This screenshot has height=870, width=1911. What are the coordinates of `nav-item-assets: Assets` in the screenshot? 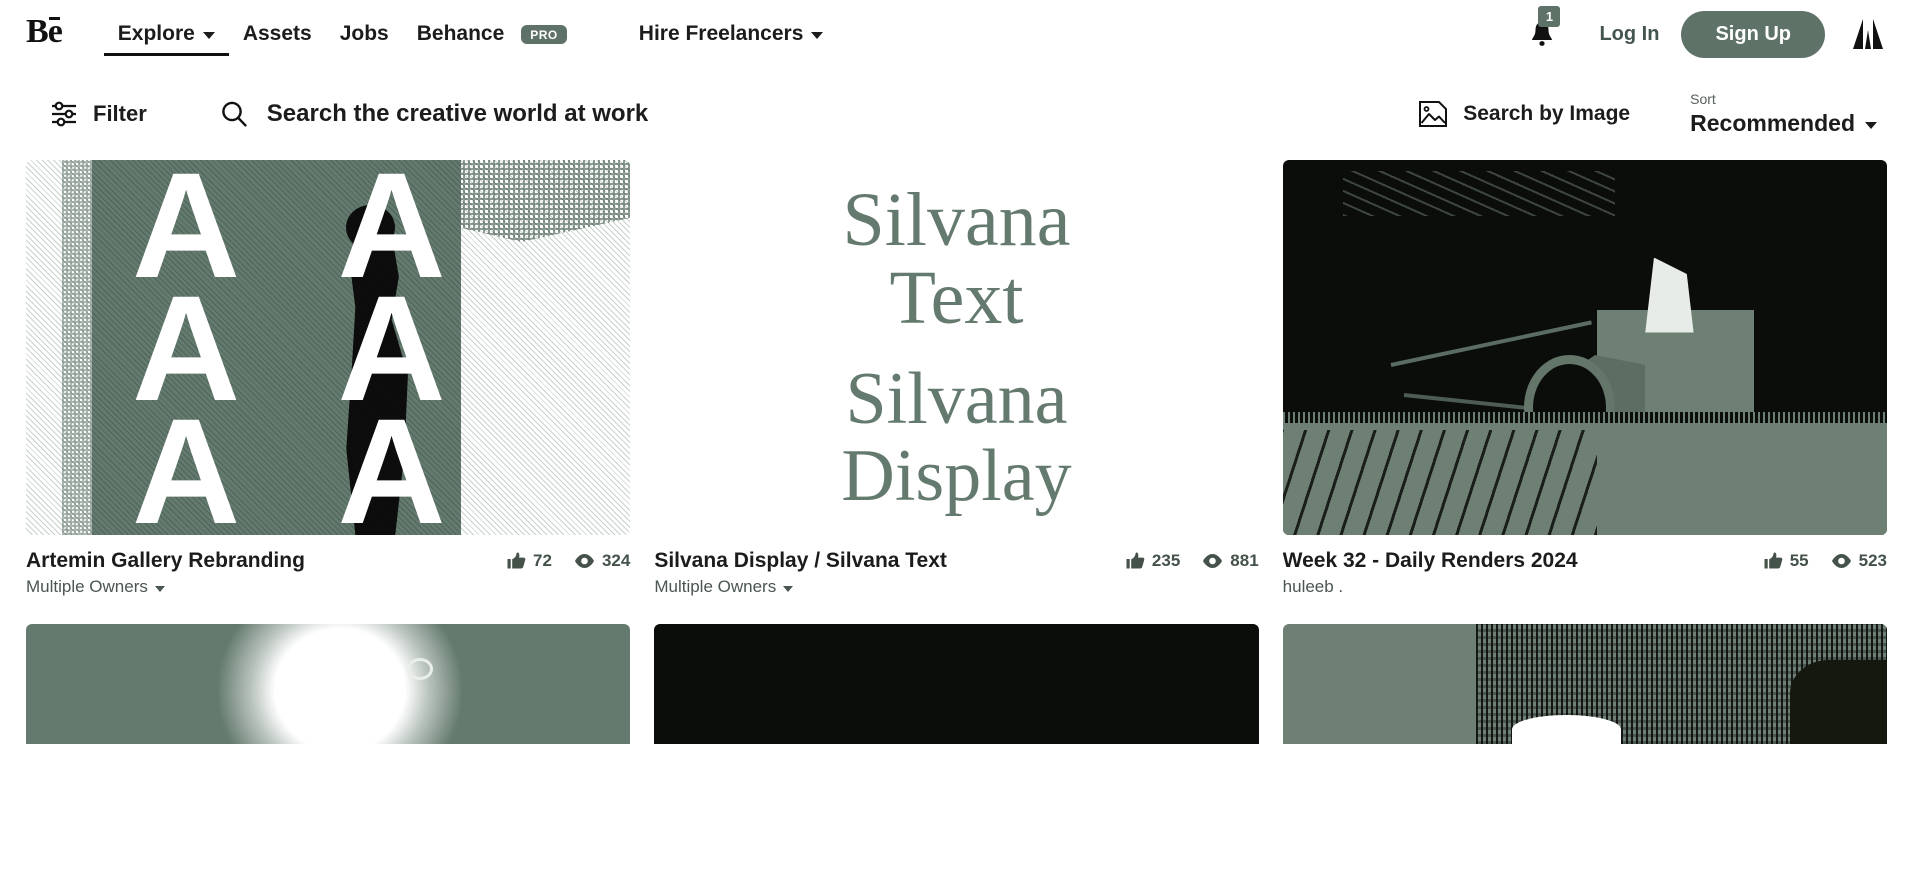 It's located at (277, 34).